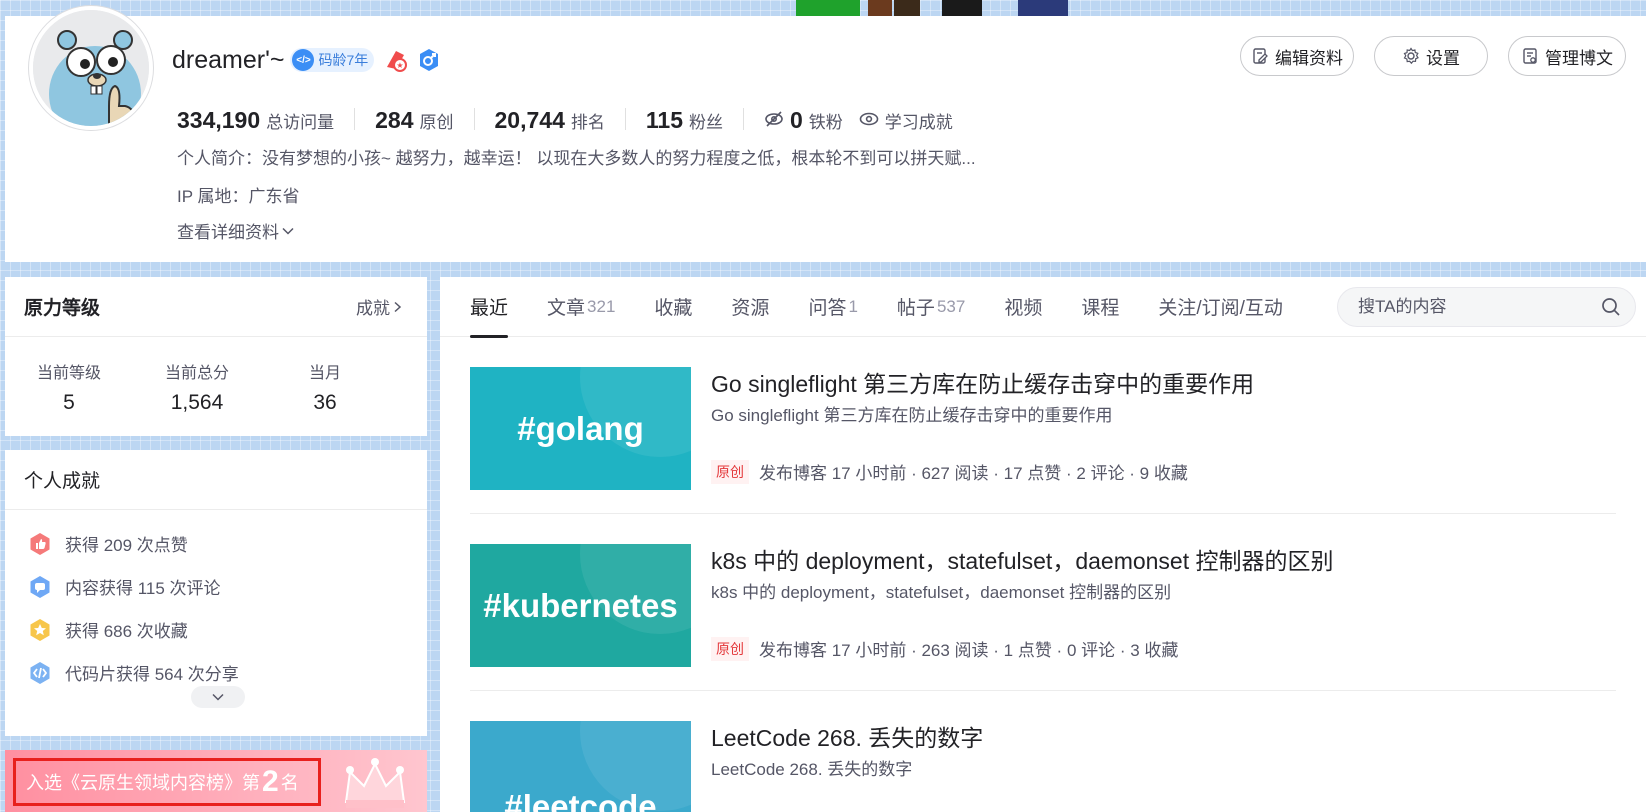  What do you see at coordinates (912, 415) in the screenshot?
I see `article-summary: Go singleflight 第三方库在防止缓存击穿中的重要作用` at bounding box center [912, 415].